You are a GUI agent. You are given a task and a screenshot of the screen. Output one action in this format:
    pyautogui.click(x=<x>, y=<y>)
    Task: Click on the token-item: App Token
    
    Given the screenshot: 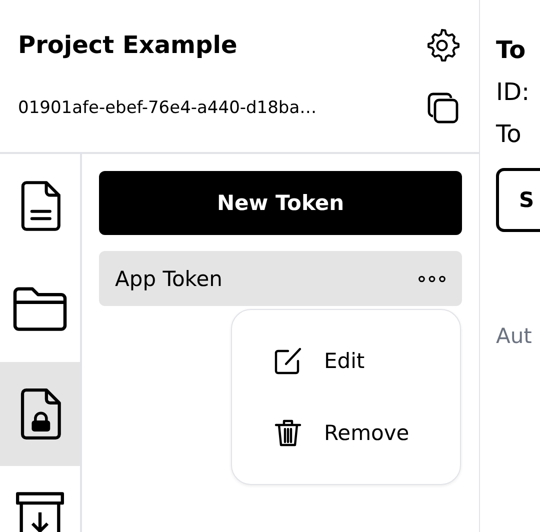 What is the action you would take?
    pyautogui.click(x=280, y=278)
    